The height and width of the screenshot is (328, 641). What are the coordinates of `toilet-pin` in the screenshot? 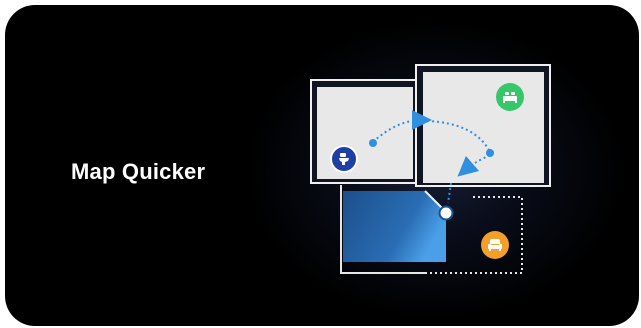 It's located at (344, 159).